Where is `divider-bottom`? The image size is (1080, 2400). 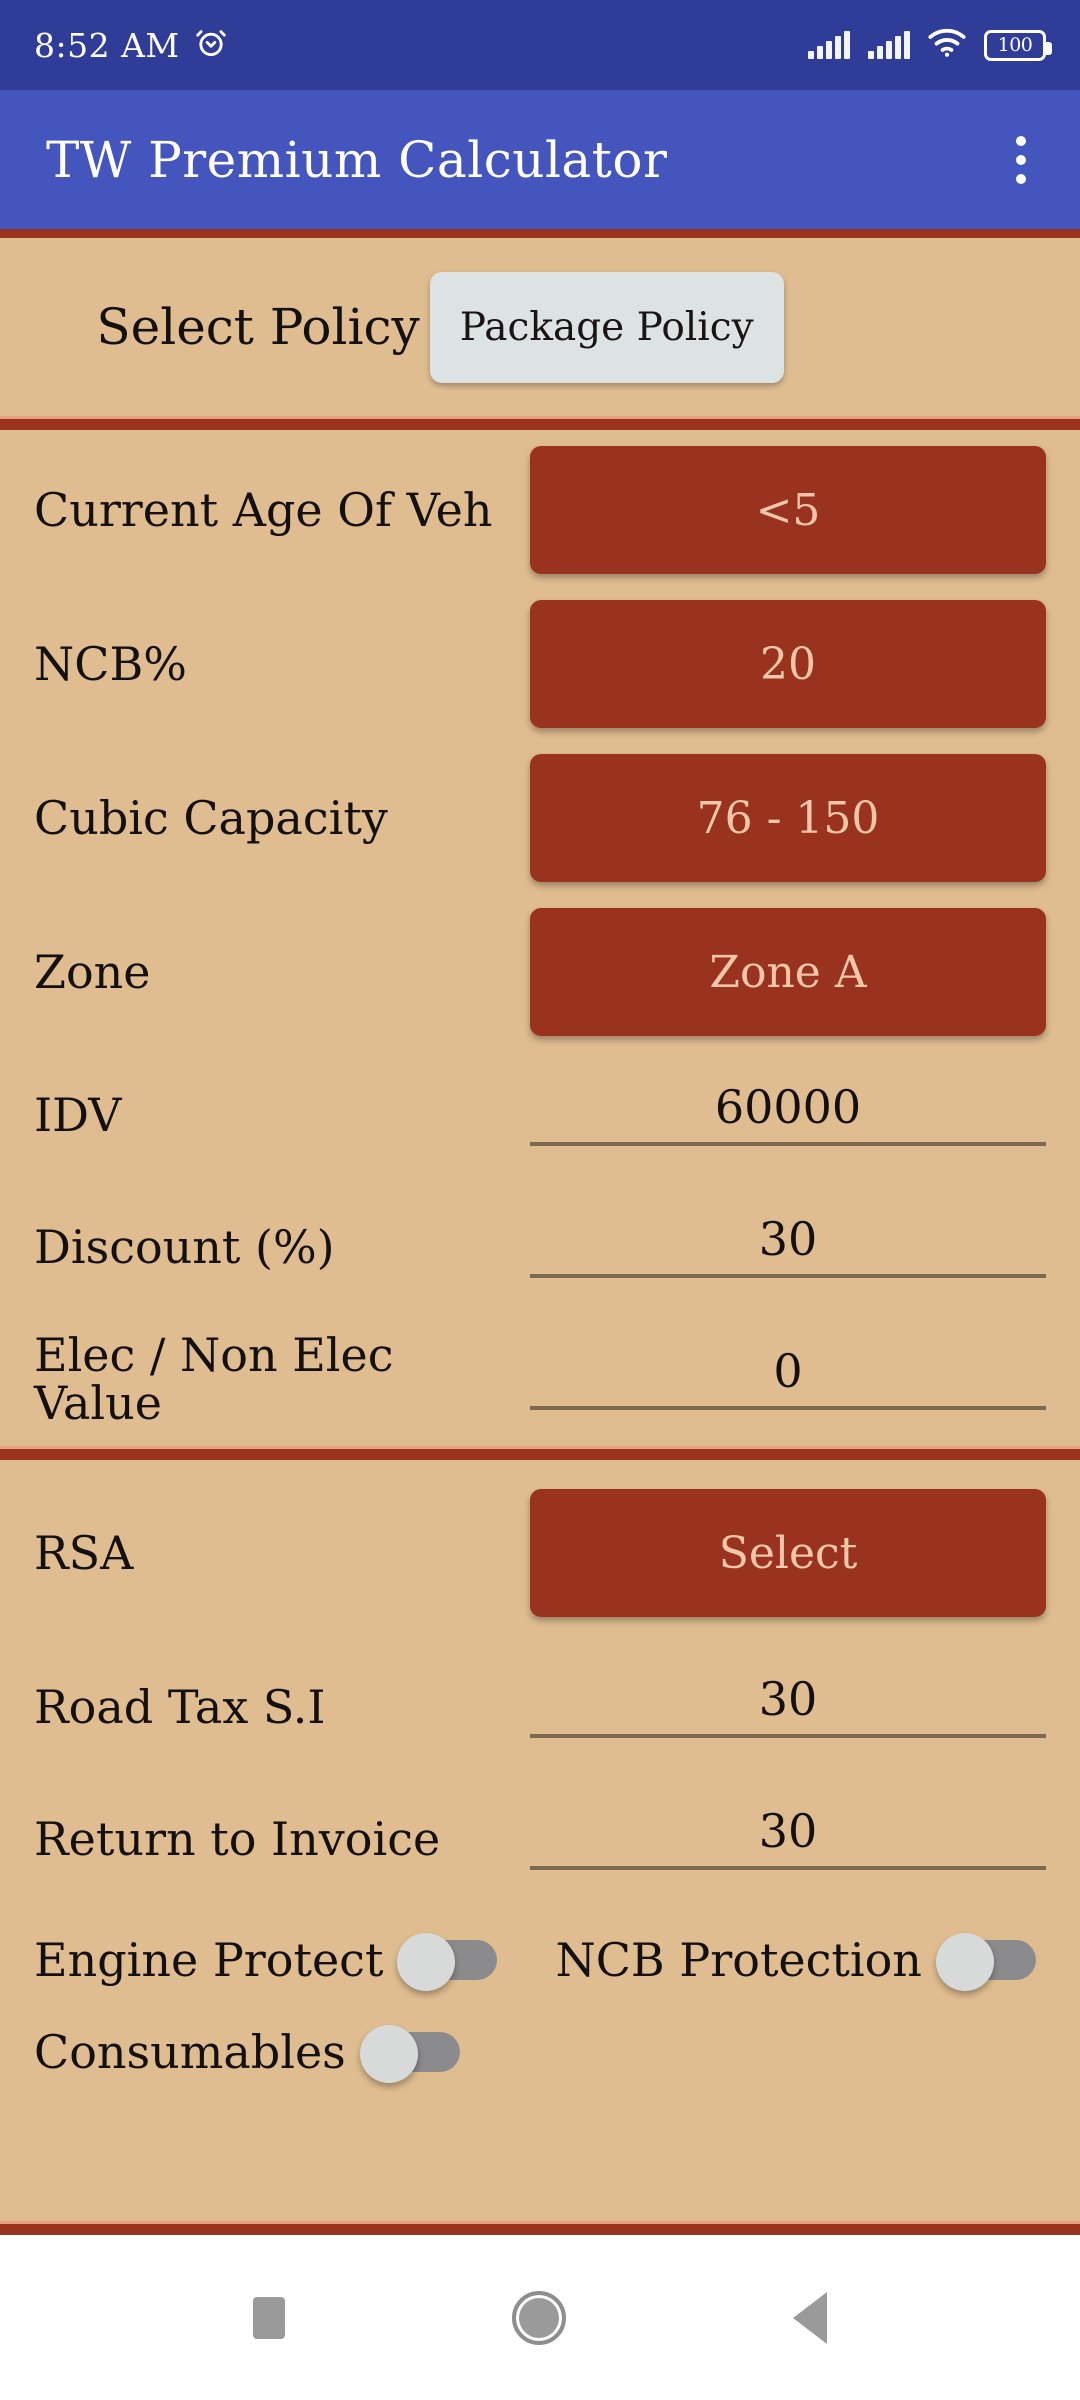 divider-bottom is located at coordinates (540, 2228).